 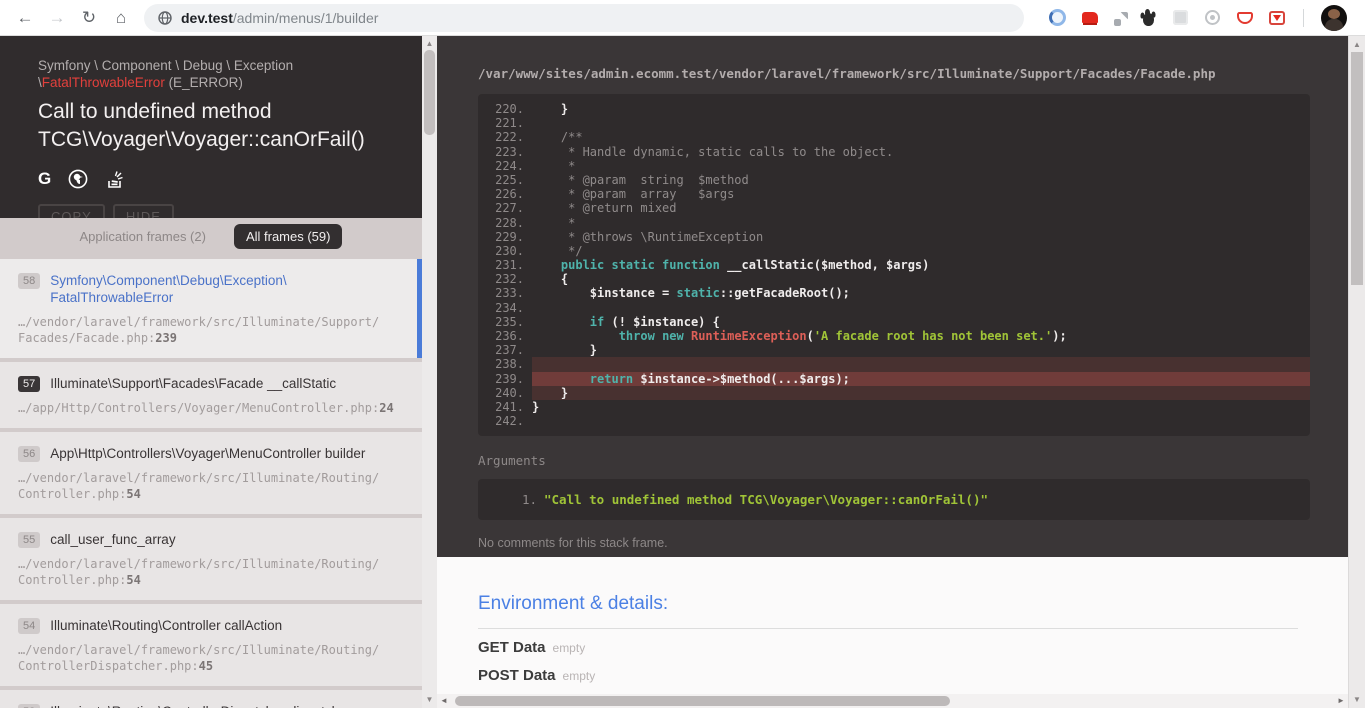 I want to click on scroll-right-icon: ►, so click(x=1341, y=701).